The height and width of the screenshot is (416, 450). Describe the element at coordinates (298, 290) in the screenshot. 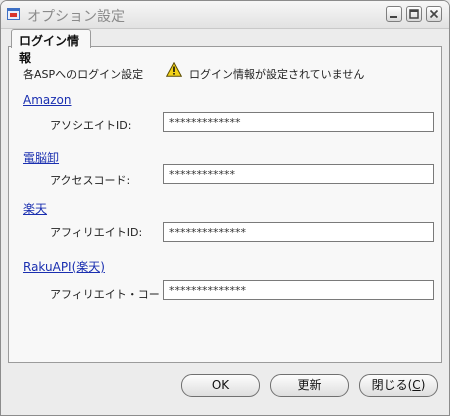

I see `rakuapi-affiliate-code-field: **************` at that location.